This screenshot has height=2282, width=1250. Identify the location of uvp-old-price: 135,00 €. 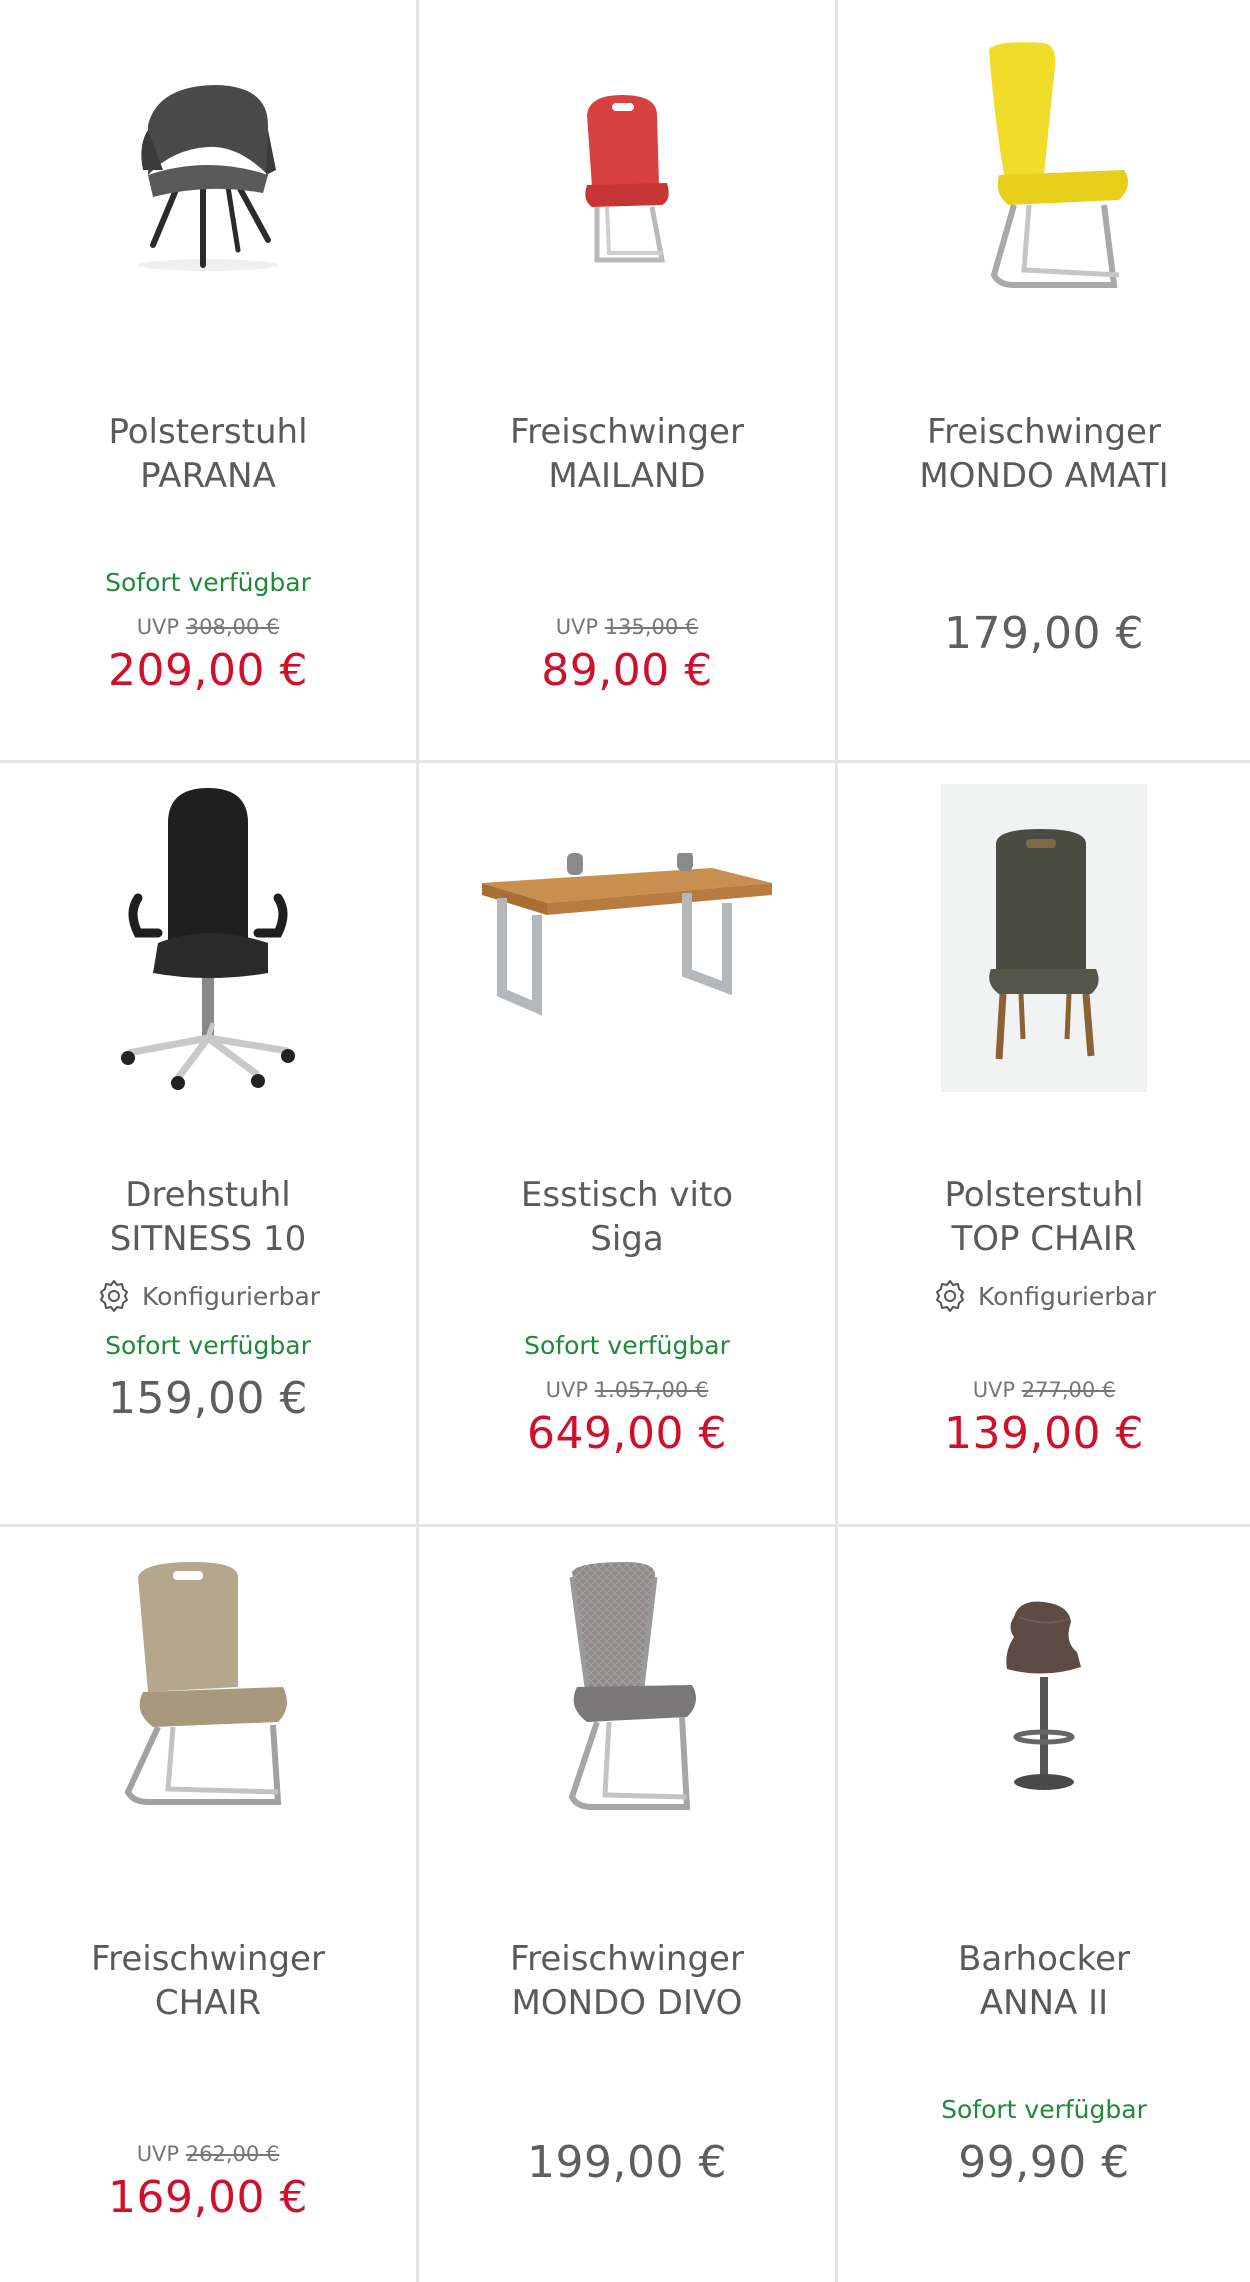
(651, 627).